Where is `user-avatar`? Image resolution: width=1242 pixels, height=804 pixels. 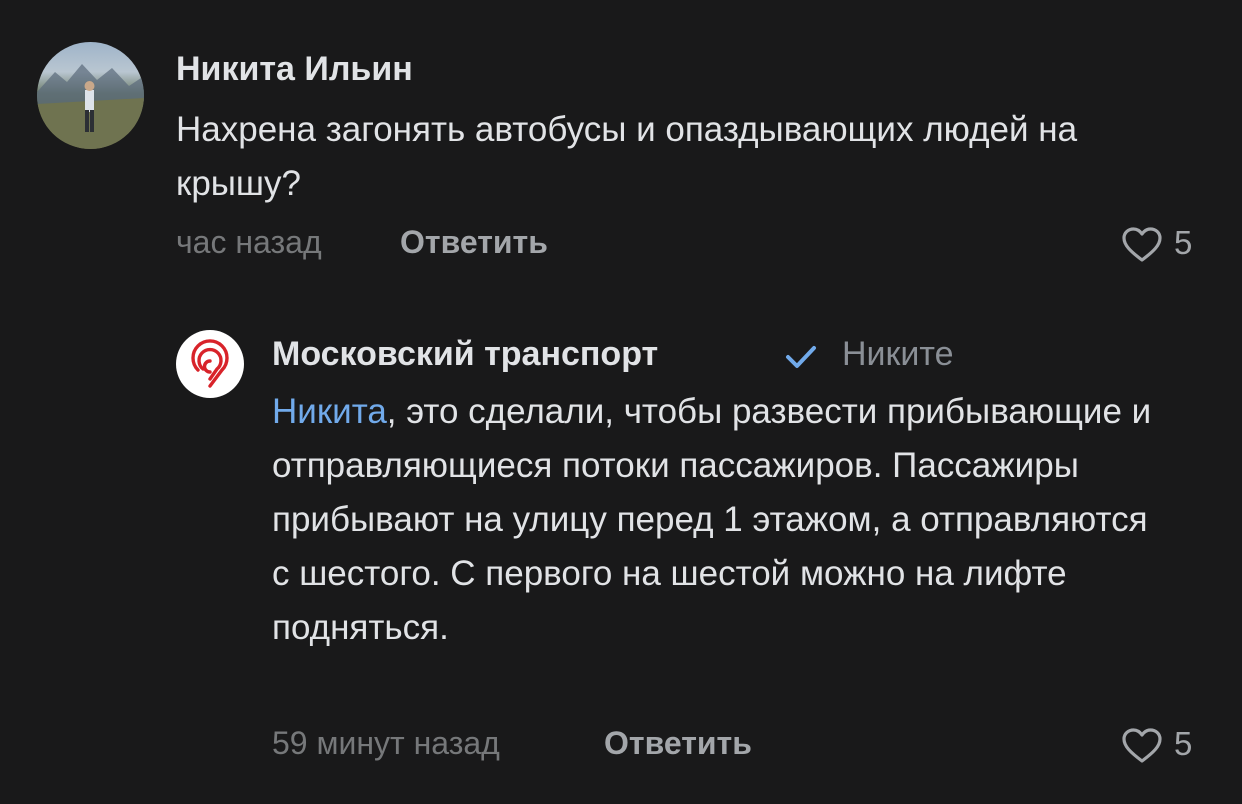
user-avatar is located at coordinates (90, 95).